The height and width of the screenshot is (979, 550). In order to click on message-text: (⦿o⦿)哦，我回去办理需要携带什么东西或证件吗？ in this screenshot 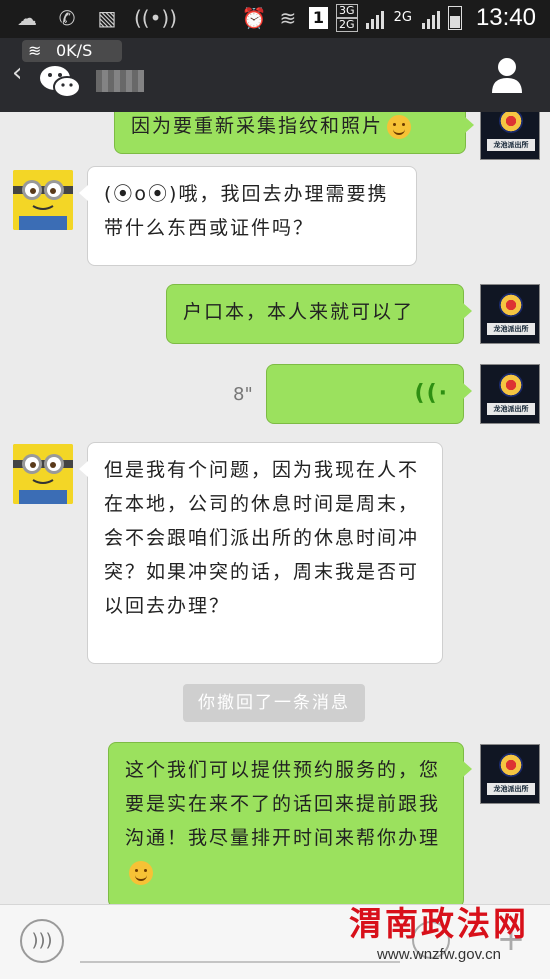, I will do `click(246, 211)`.